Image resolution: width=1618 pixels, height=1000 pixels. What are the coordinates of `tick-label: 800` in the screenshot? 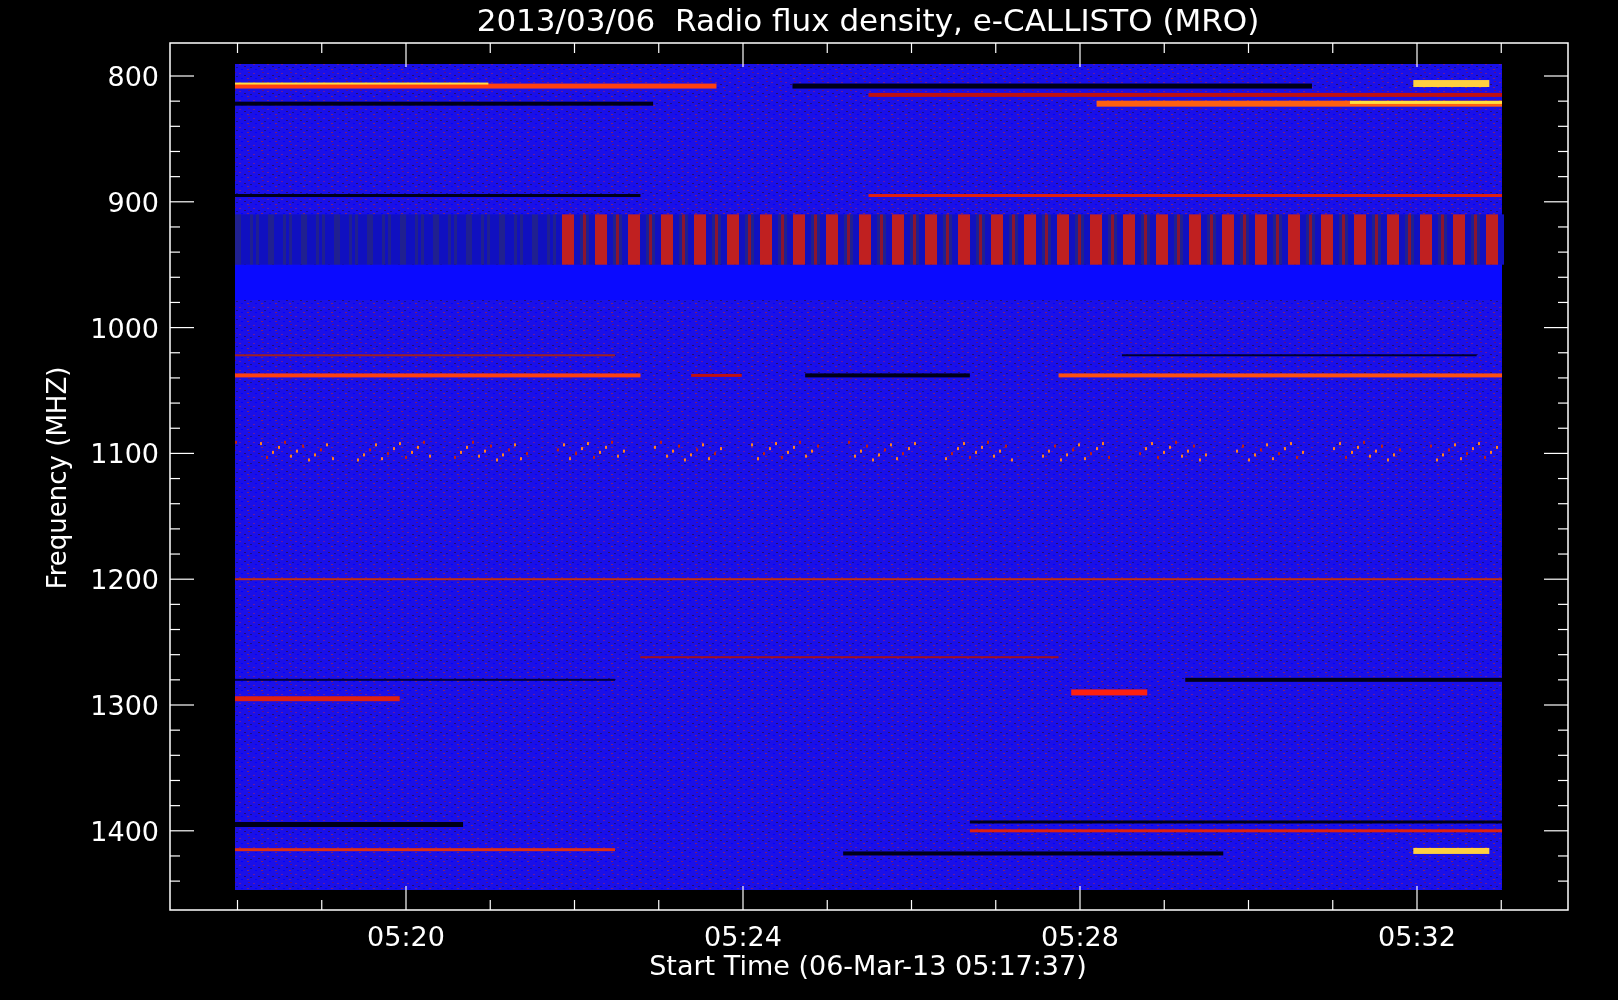 It's located at (133, 76).